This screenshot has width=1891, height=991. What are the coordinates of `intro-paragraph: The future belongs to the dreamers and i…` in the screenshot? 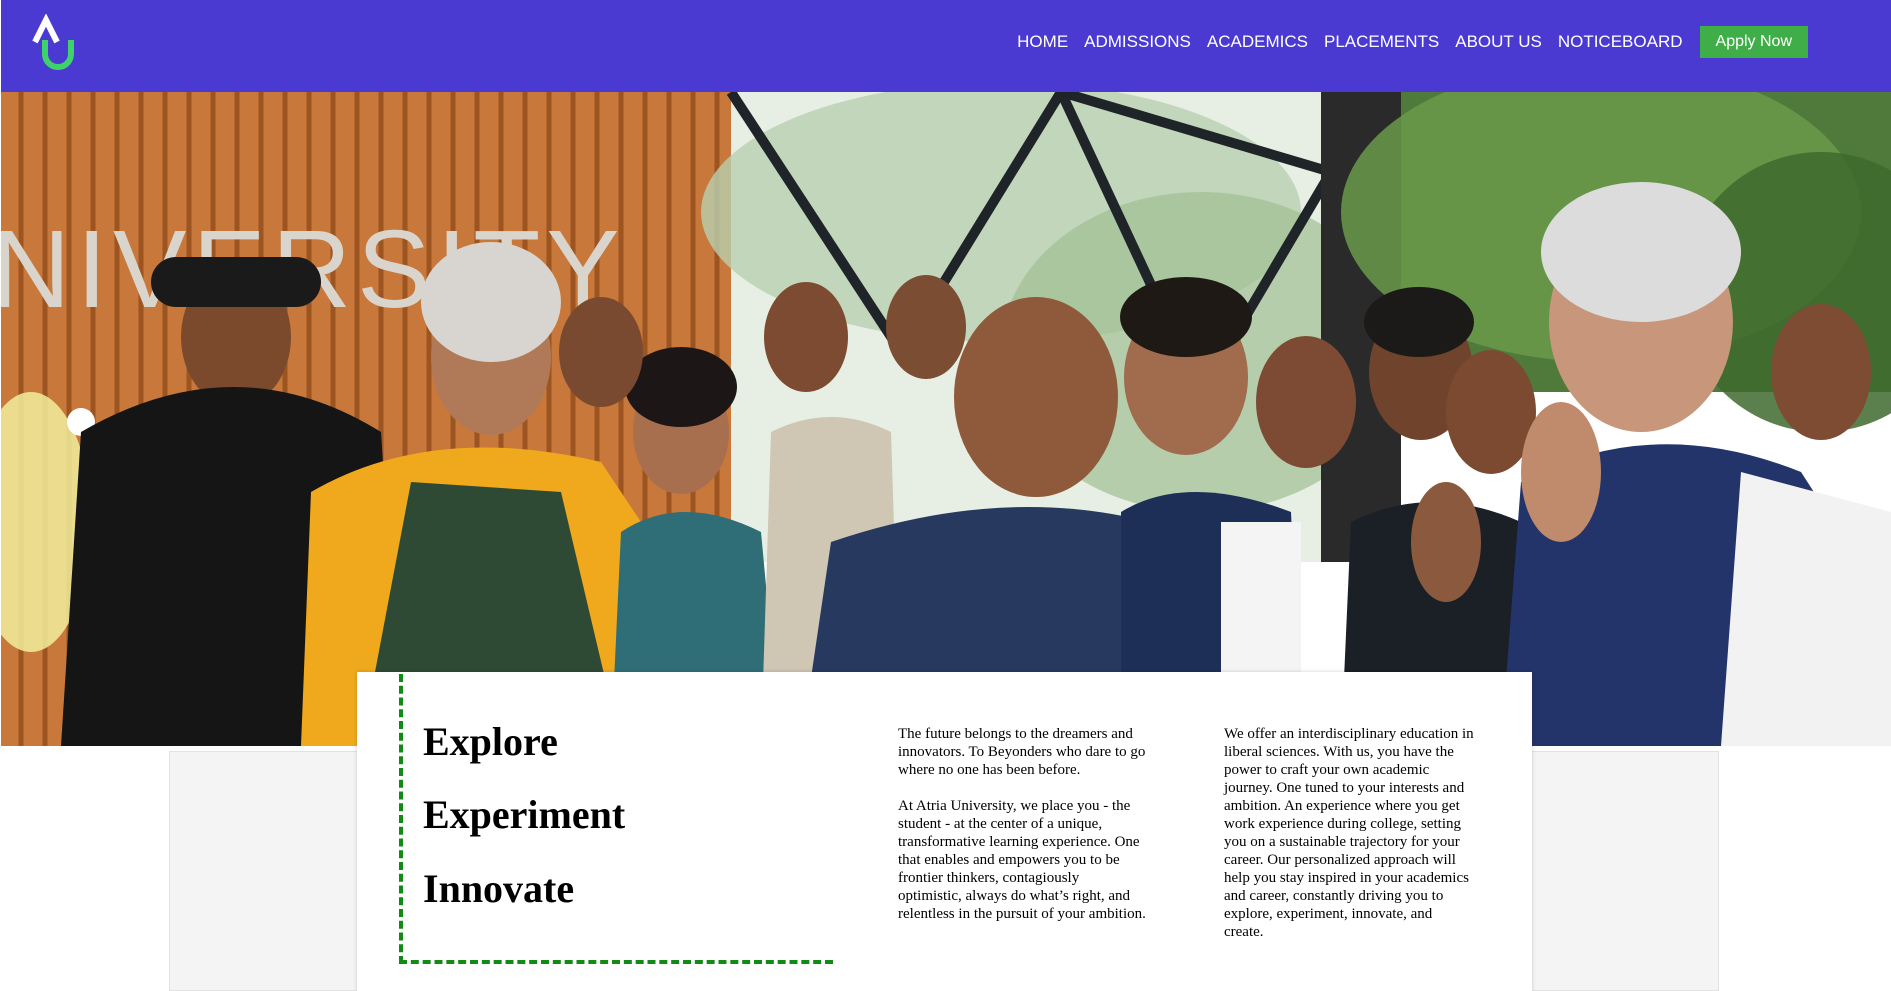 It's located at (1022, 752).